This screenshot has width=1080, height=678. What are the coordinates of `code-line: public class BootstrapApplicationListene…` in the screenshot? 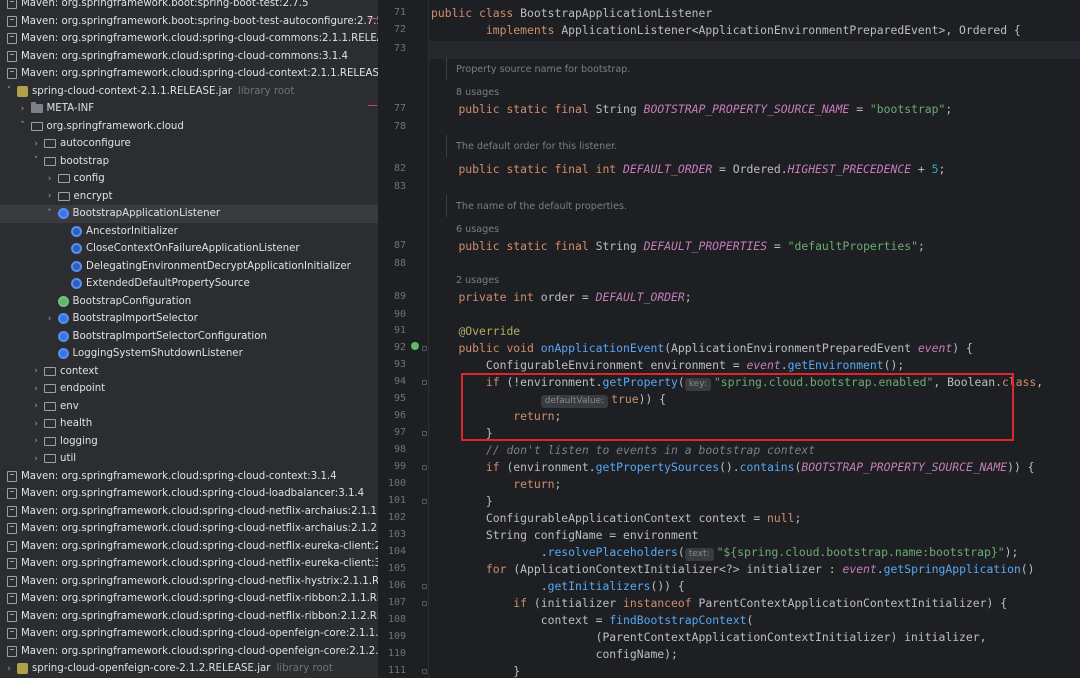 It's located at (571, 13).